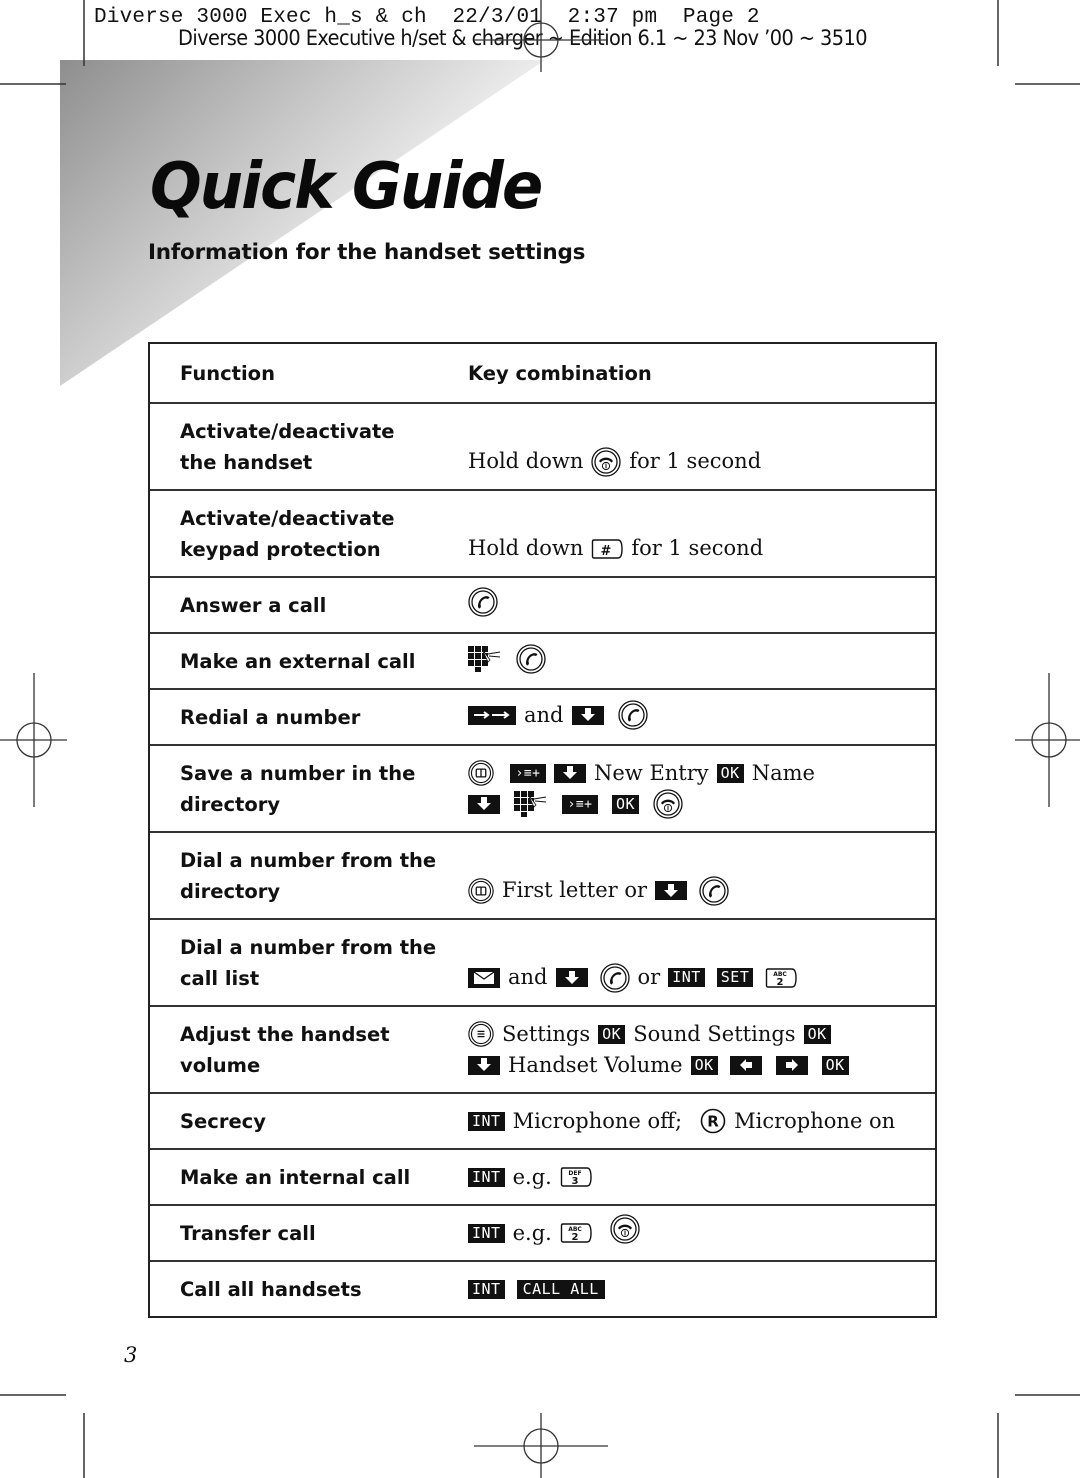  What do you see at coordinates (580, 804) in the screenshot?
I see `add-entry-softkey-icon: ›≡+` at bounding box center [580, 804].